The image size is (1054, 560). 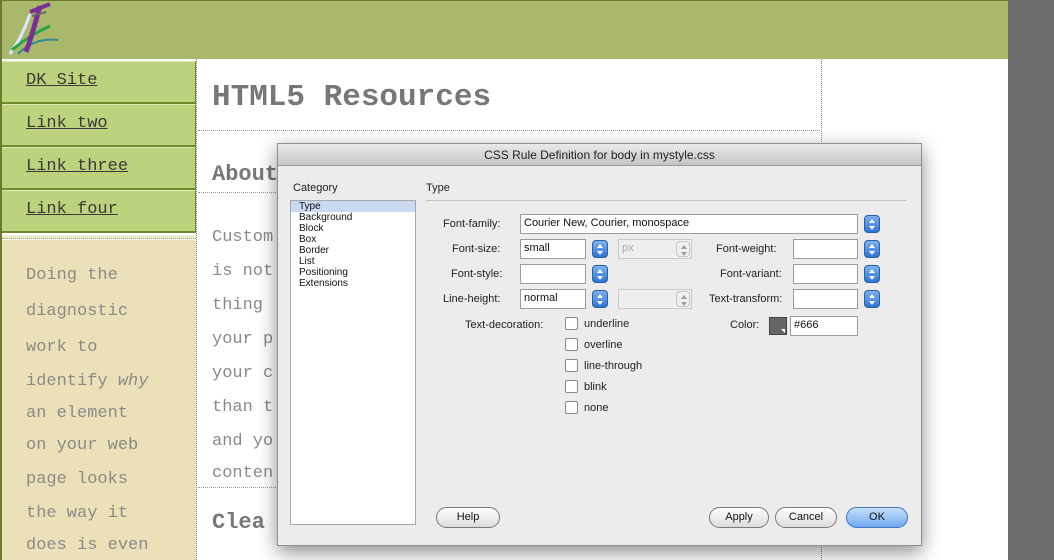 I want to click on aside-line: page looks, so click(x=77, y=479).